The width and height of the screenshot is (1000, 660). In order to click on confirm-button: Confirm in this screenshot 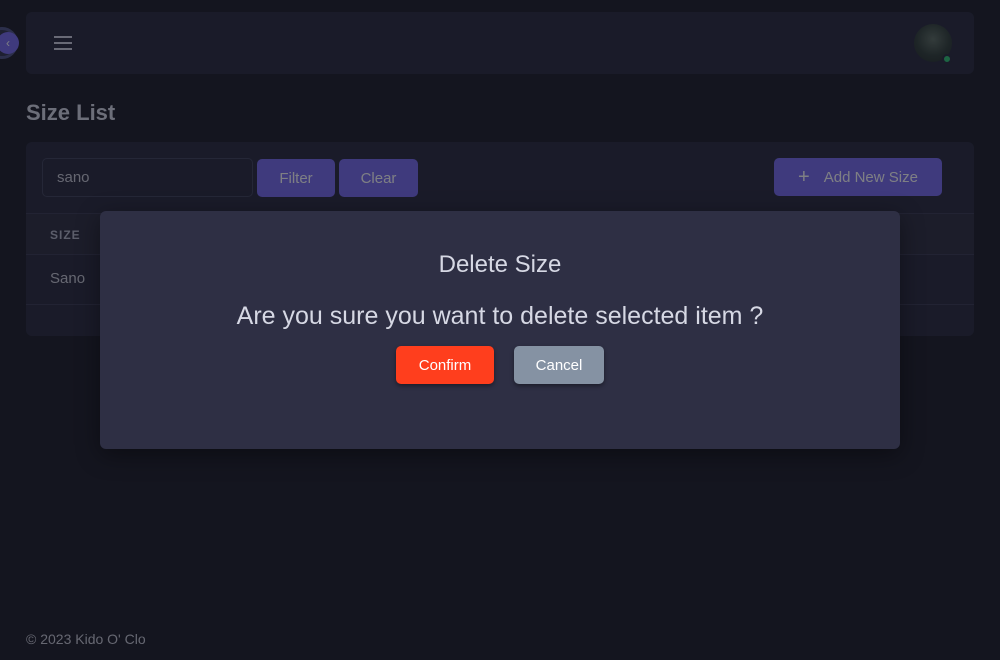, I will do `click(445, 365)`.